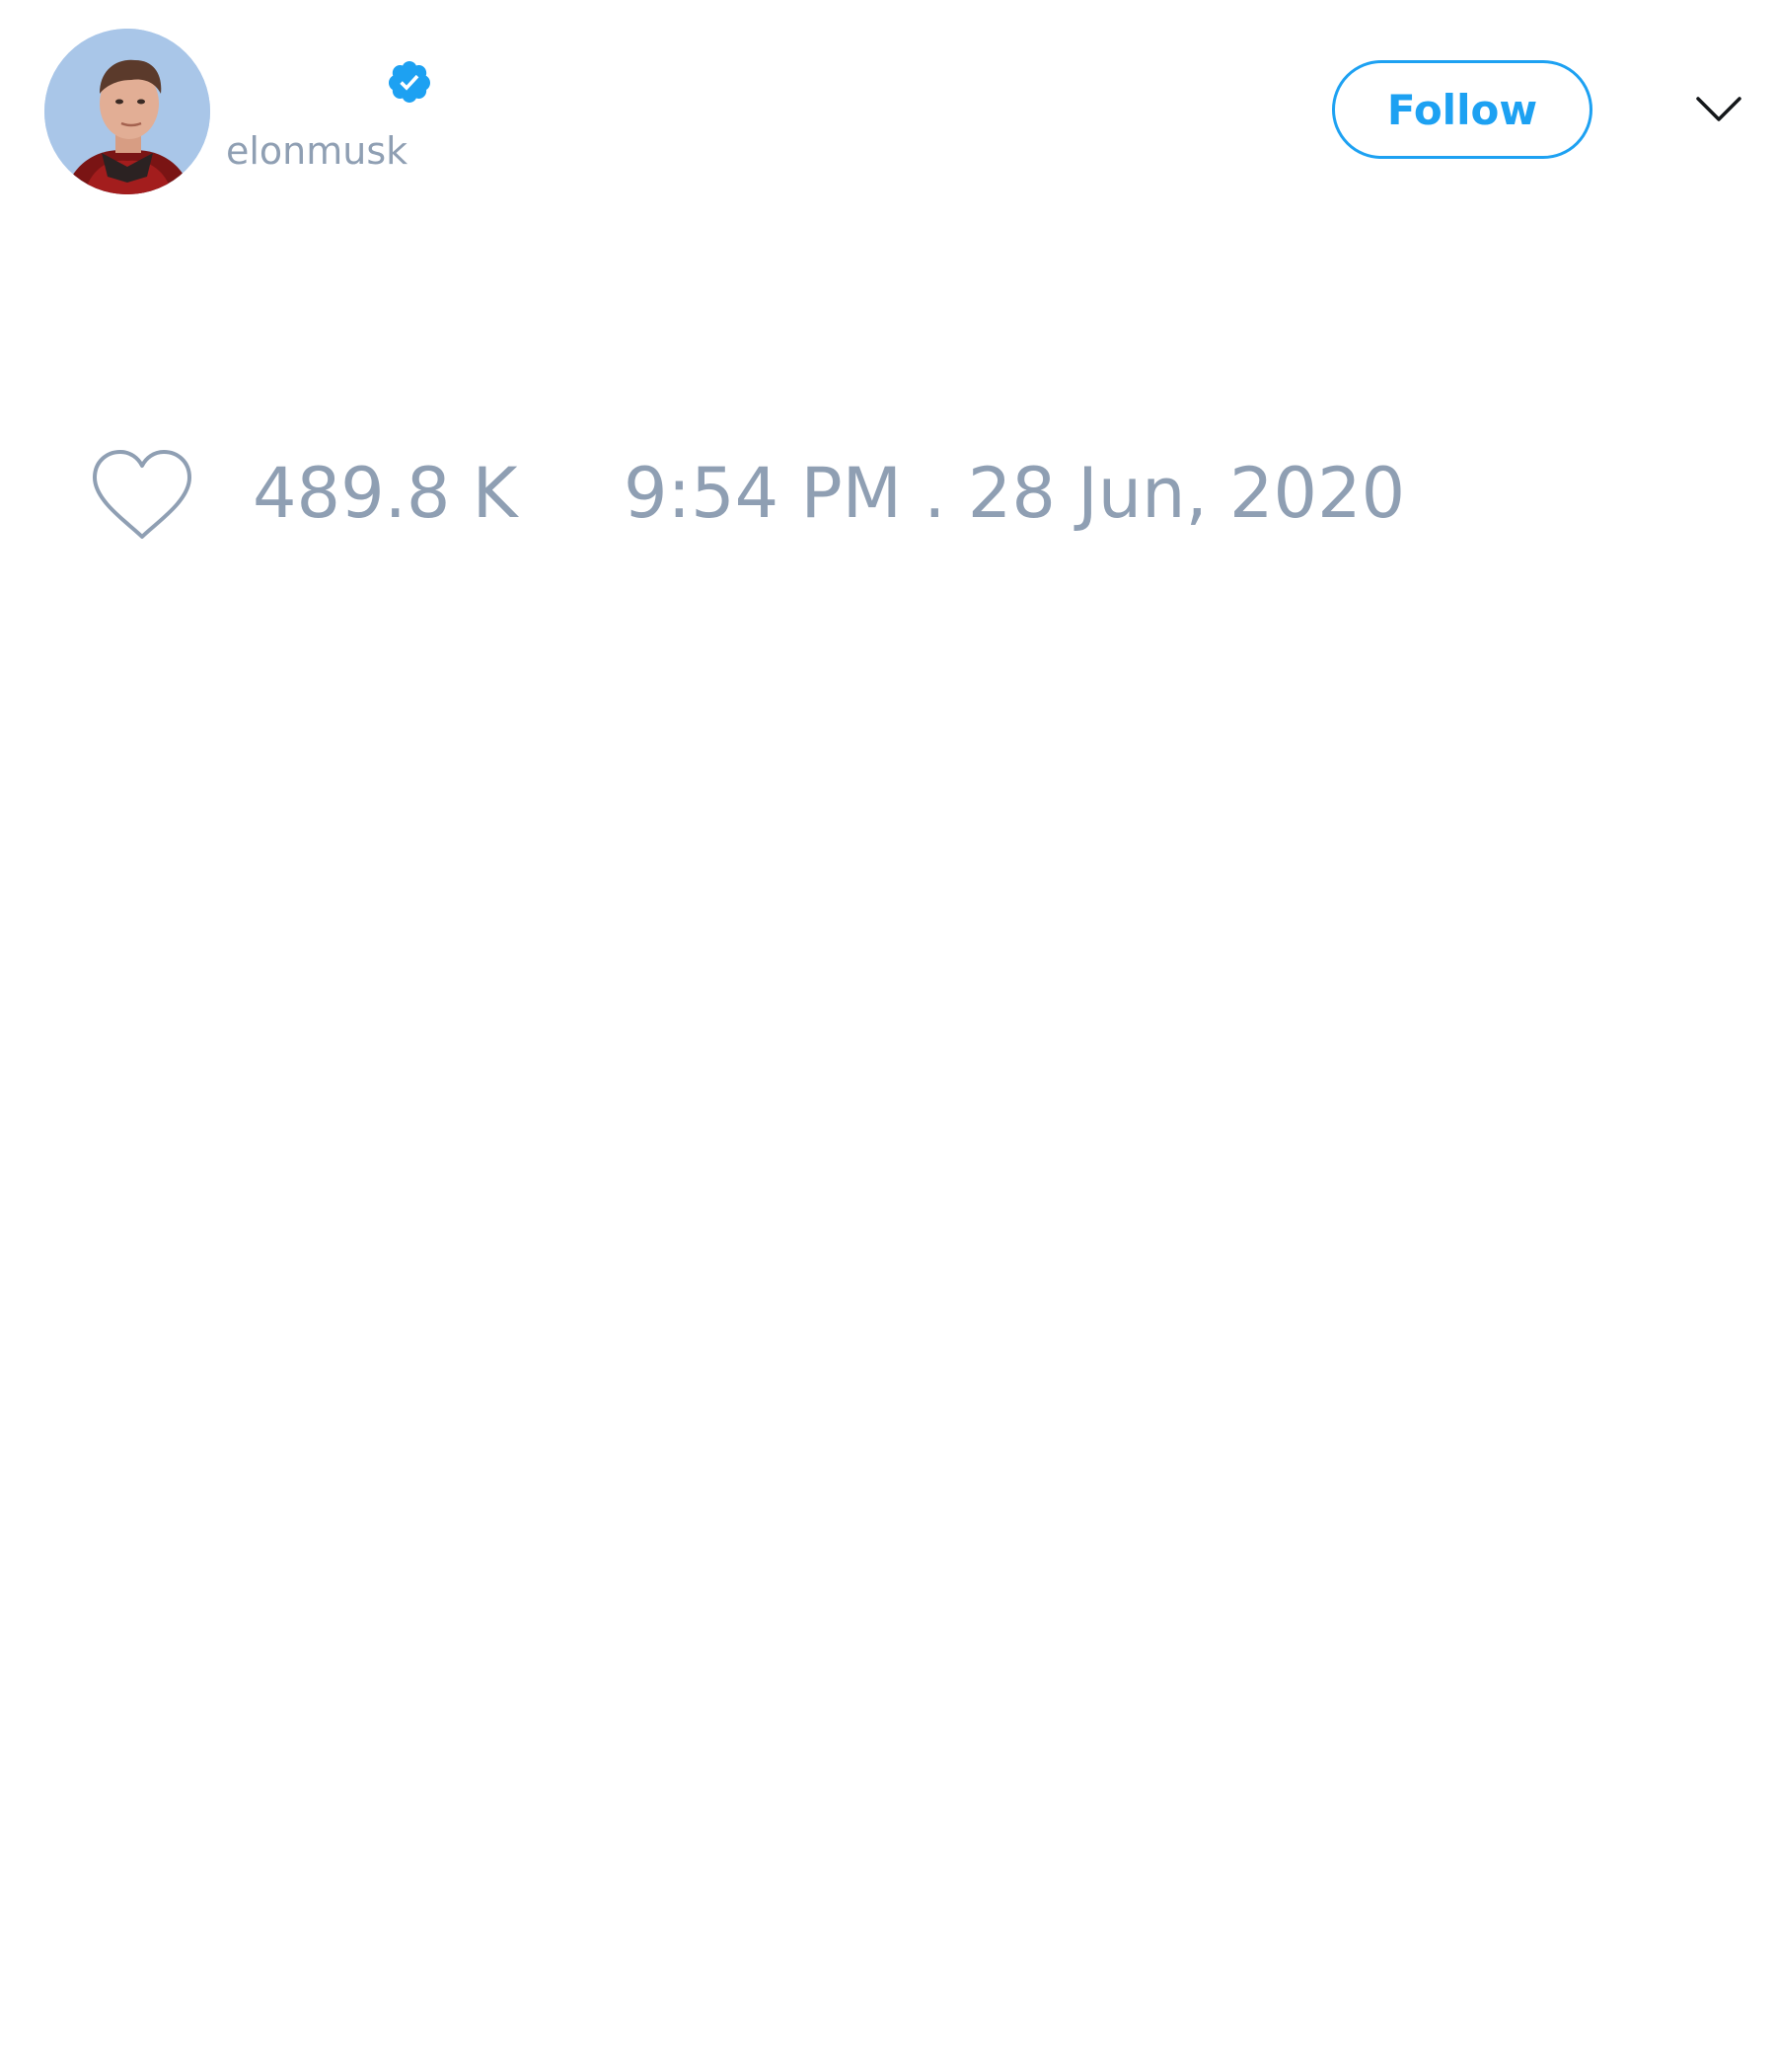 The height and width of the screenshot is (2072, 1776). I want to click on follow-button: Follow, so click(1462, 110).